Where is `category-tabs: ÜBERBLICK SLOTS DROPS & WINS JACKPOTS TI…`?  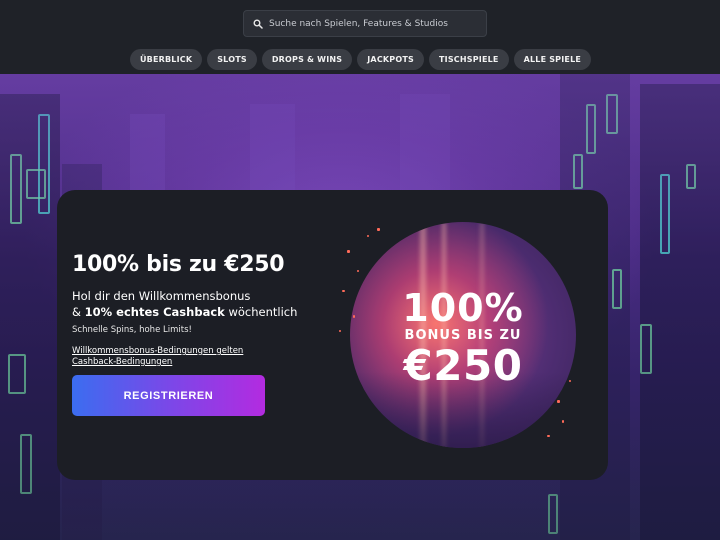 category-tabs: ÜBERBLICK SLOTS DROPS & WINS JACKPOTS TI… is located at coordinates (360, 59).